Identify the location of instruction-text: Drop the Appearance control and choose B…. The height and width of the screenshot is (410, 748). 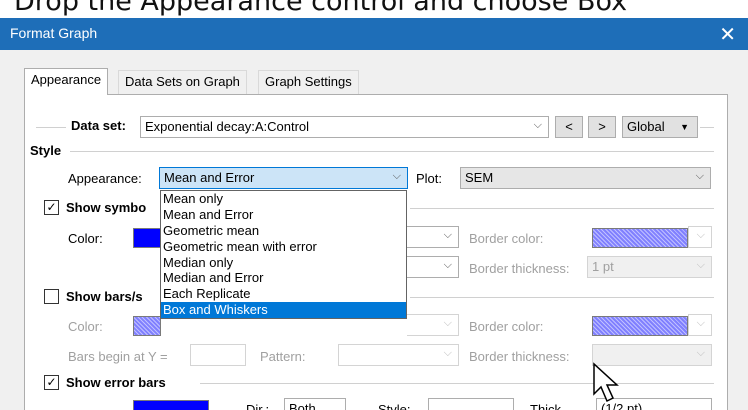
(321, 8).